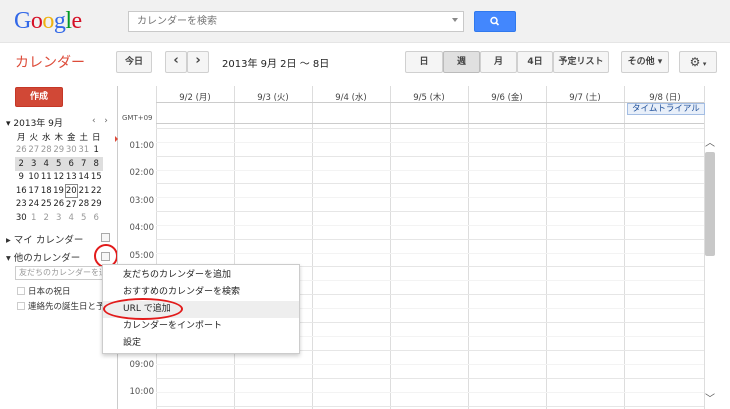 The image size is (730, 409). Describe the element at coordinates (48, 21) in the screenshot. I see `google-logo: Google` at that location.